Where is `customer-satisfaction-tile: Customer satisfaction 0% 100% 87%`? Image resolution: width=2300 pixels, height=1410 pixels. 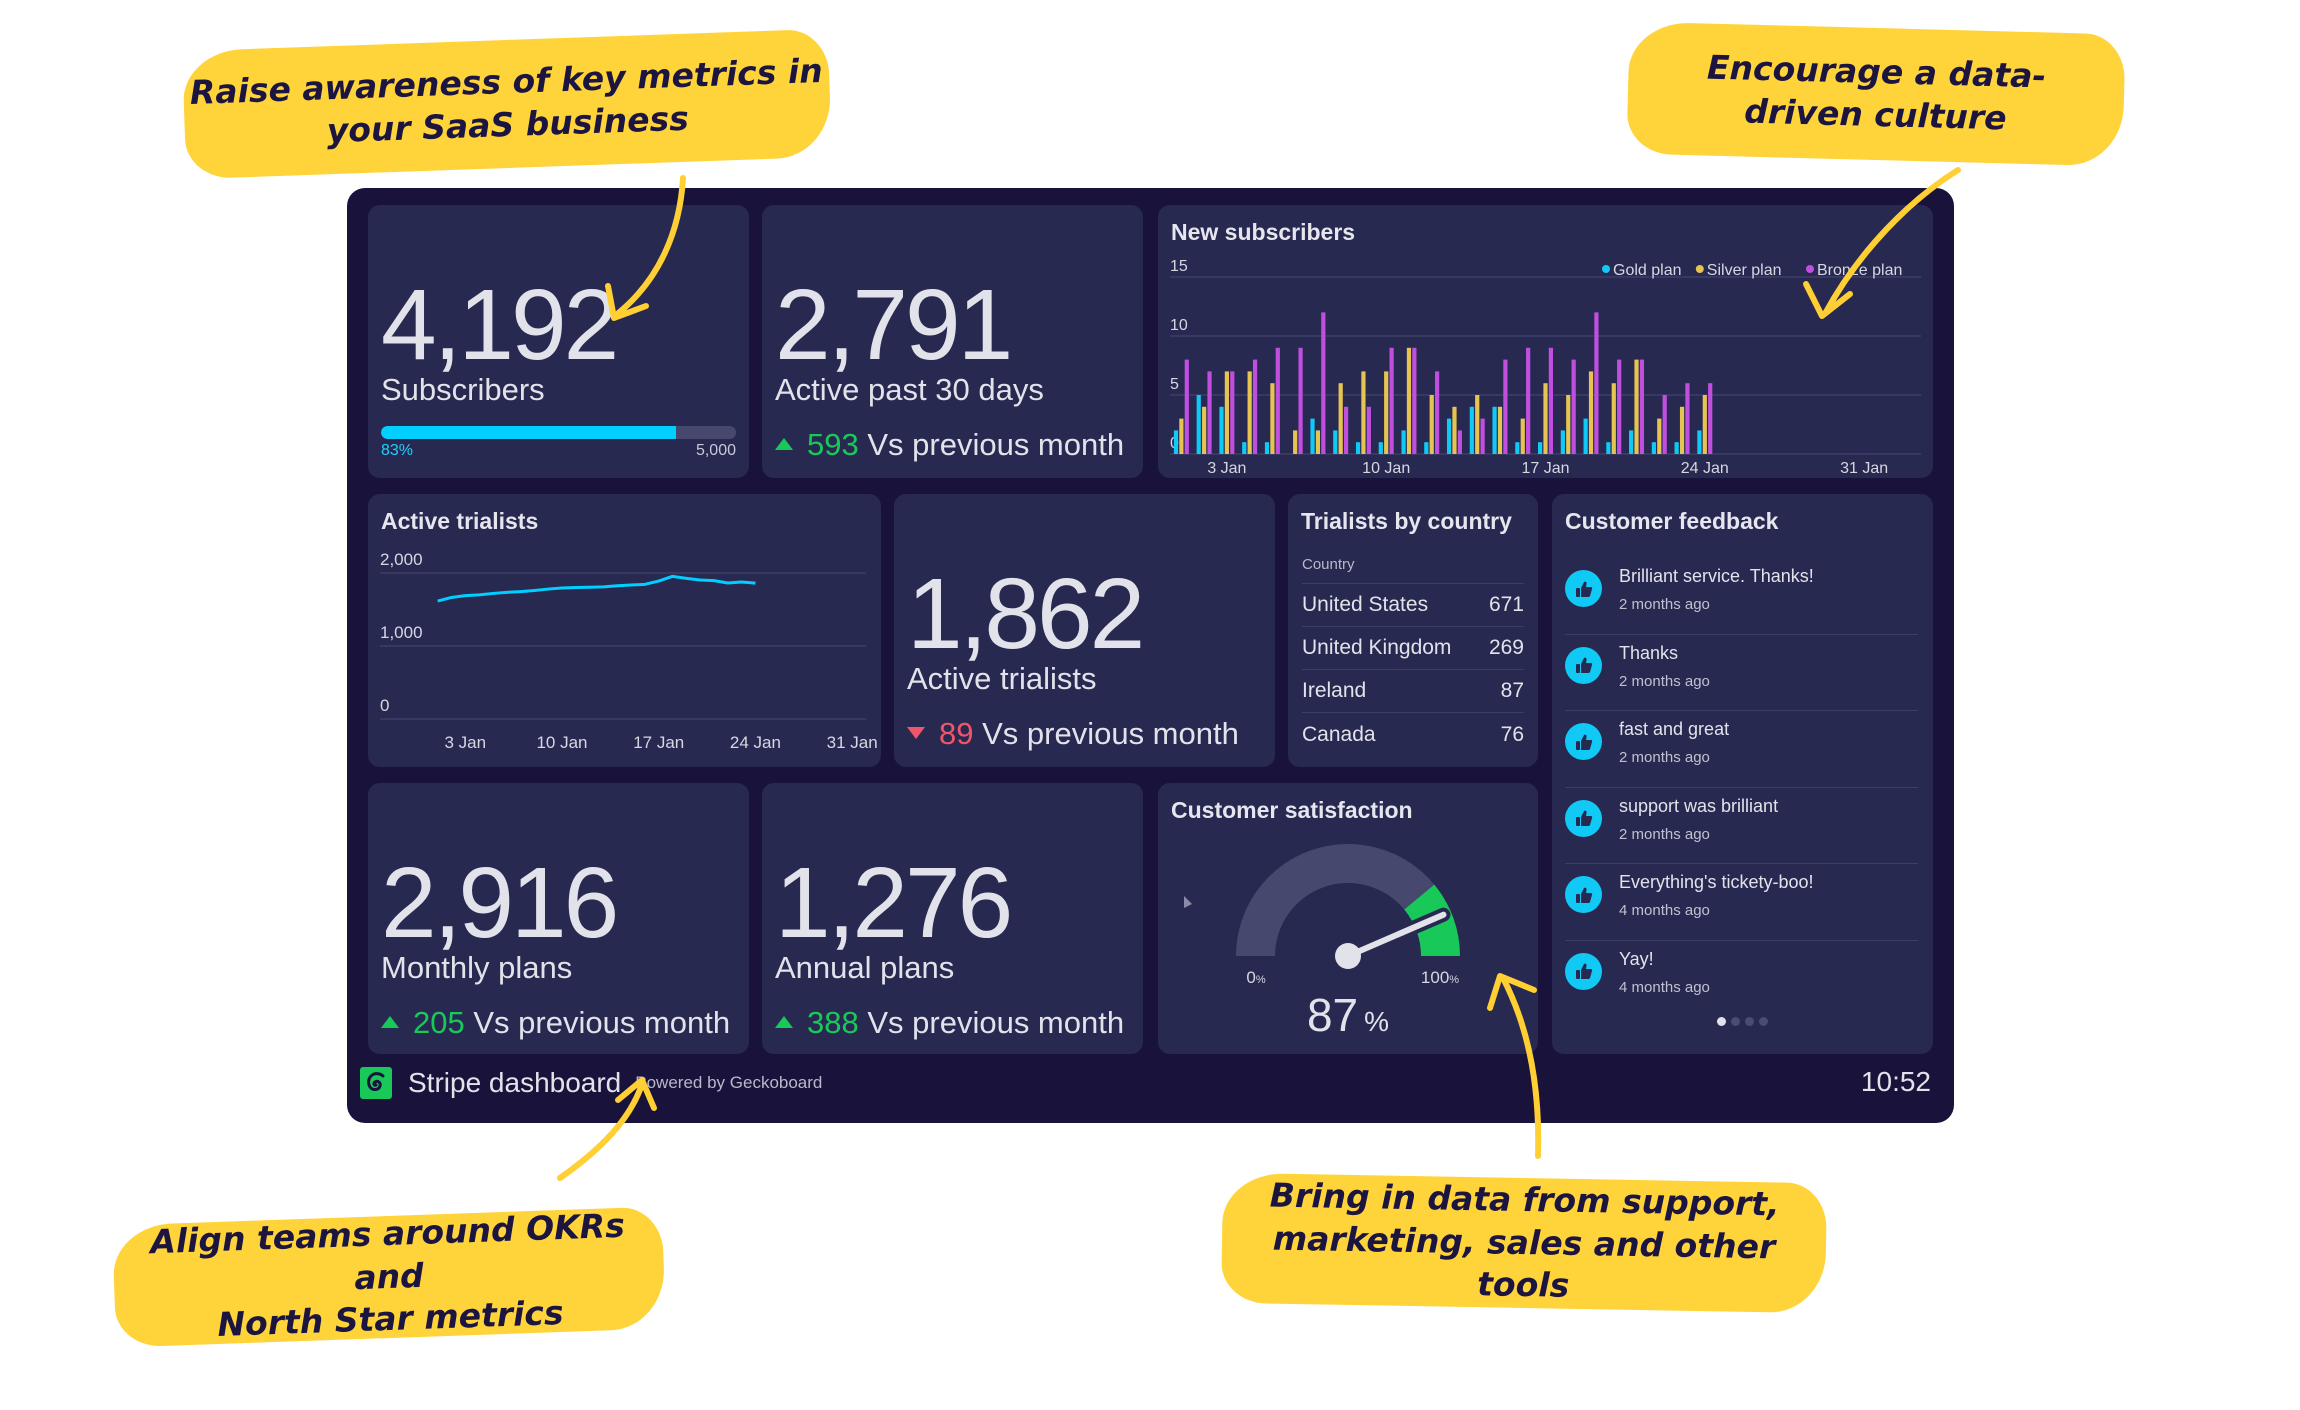
customer-satisfaction-tile: Customer satisfaction 0% 100% 87% is located at coordinates (1348, 918).